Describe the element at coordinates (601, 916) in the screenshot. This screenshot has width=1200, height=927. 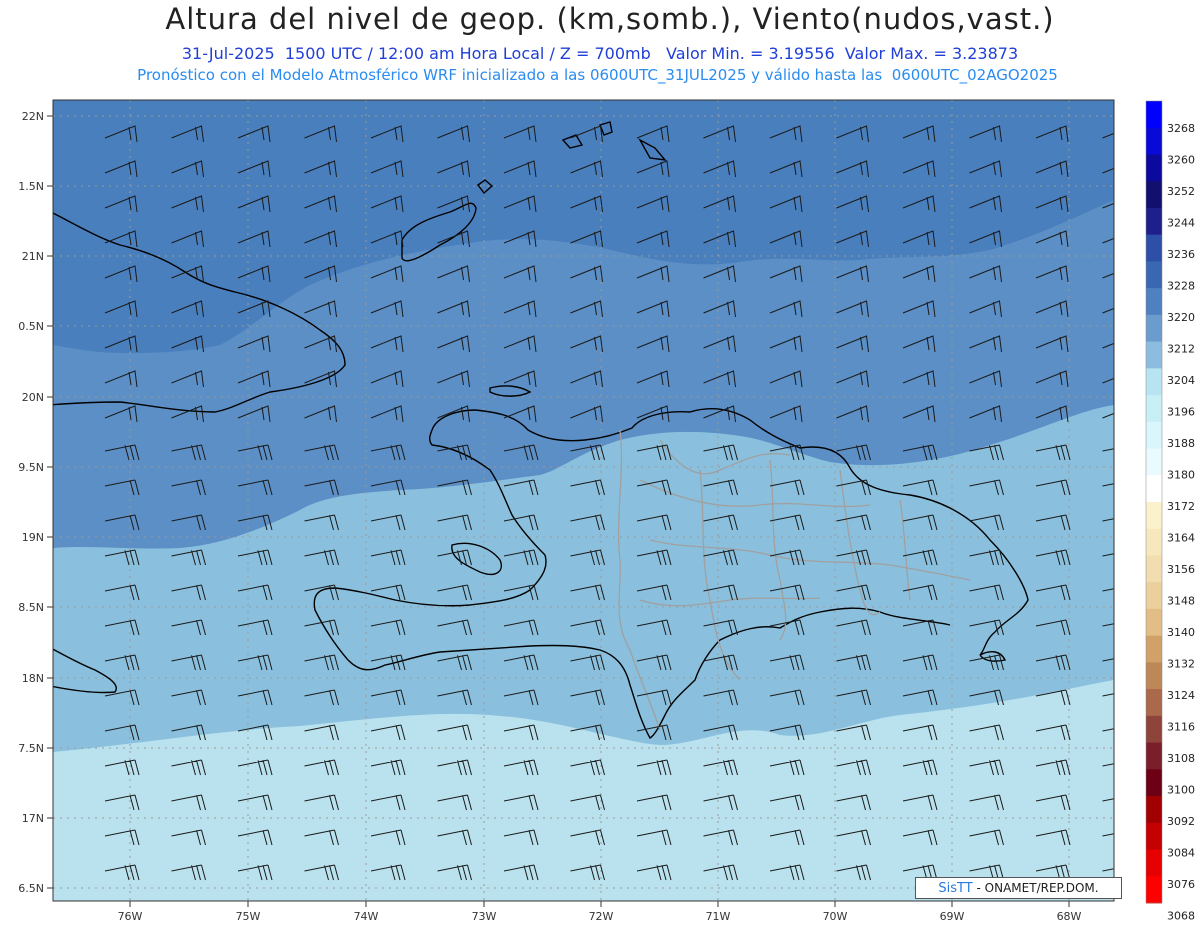
I see `lon-label: 72W` at that location.